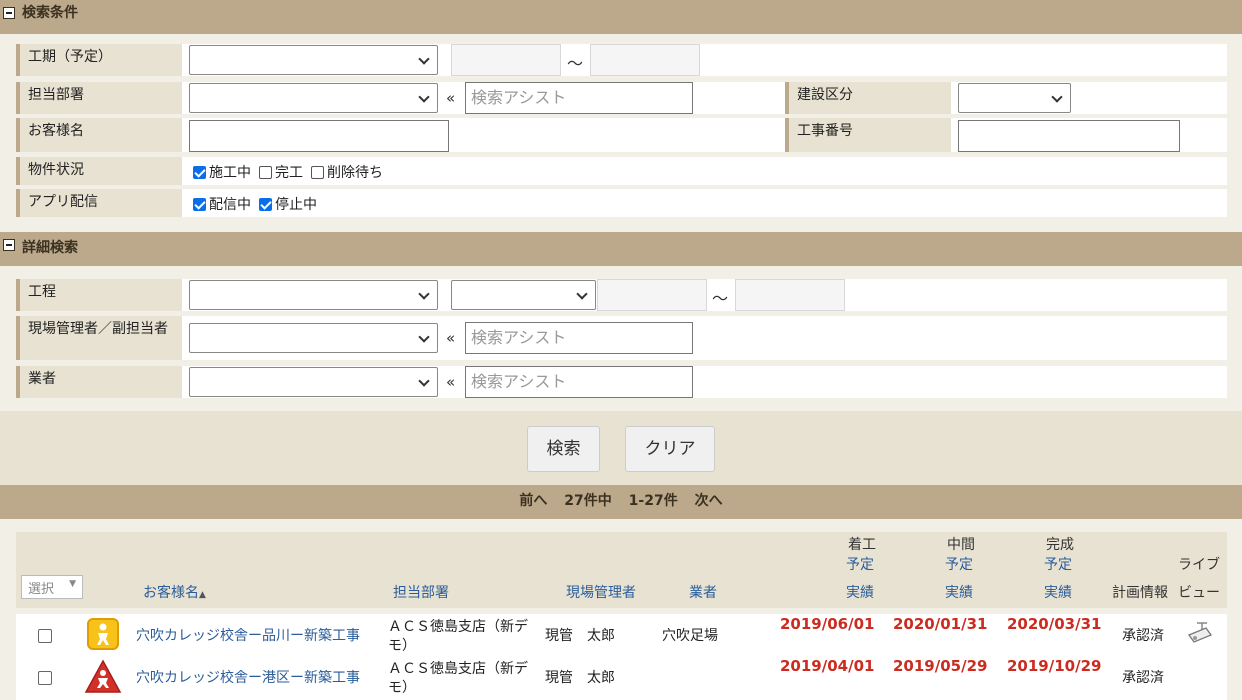 The height and width of the screenshot is (700, 1242). What do you see at coordinates (99, 60) in the screenshot?
I see `koki-label: 工期（予定）` at bounding box center [99, 60].